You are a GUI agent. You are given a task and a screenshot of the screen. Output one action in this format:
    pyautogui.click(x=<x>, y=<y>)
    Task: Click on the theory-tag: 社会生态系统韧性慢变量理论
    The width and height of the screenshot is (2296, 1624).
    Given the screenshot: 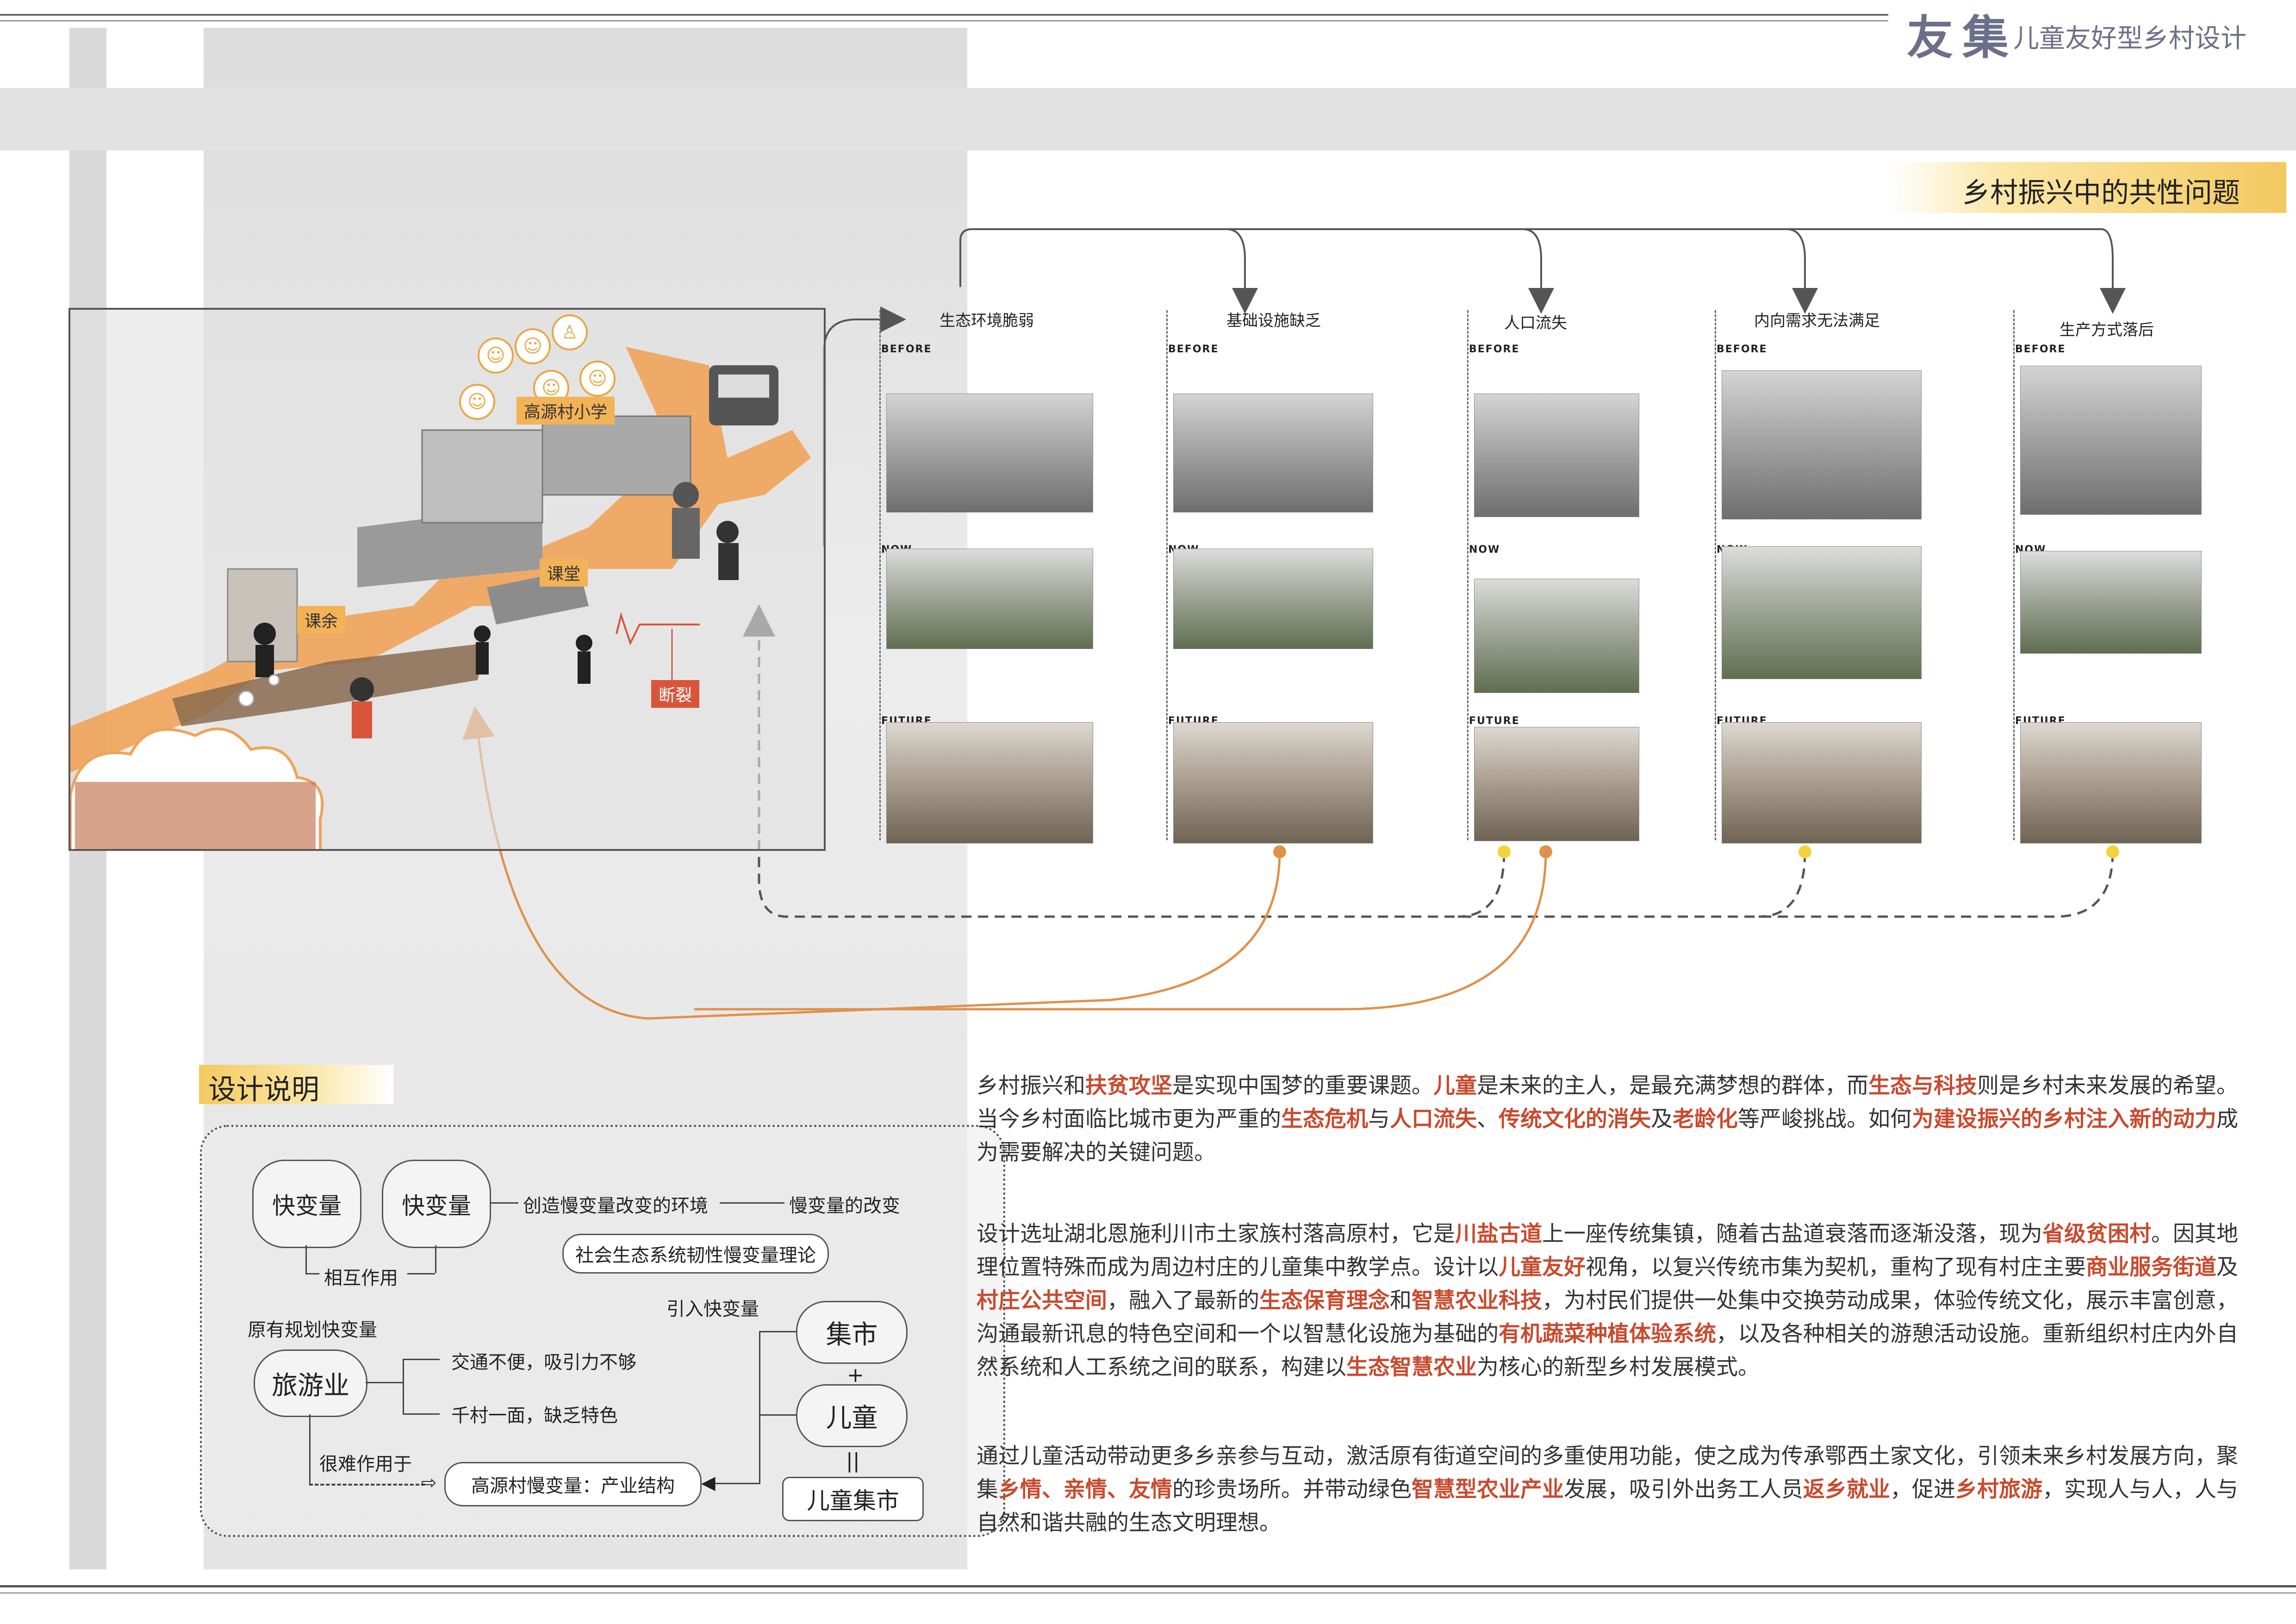 What is the action you would take?
    pyautogui.click(x=695, y=1254)
    